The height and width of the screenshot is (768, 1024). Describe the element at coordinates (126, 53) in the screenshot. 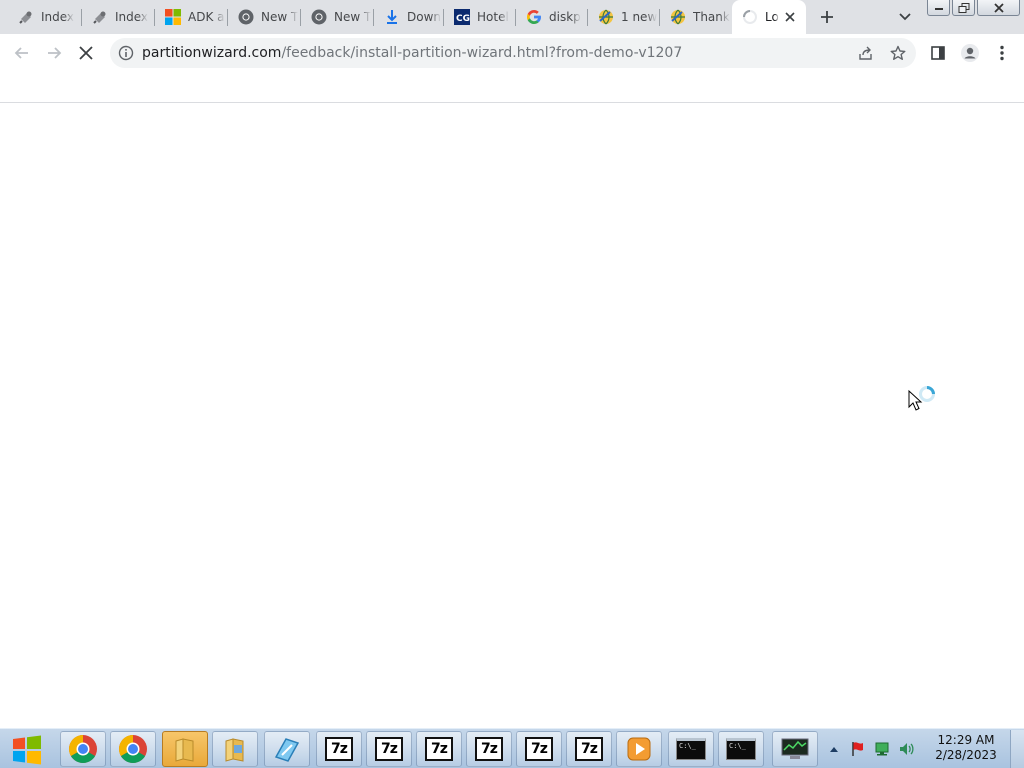

I see `site-info-icon` at that location.